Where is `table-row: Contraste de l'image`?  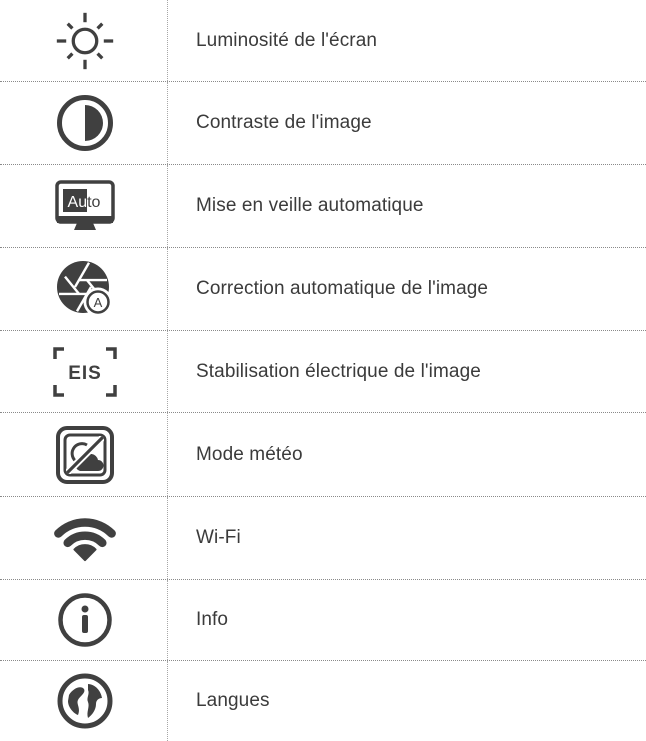 table-row: Contraste de l'image is located at coordinates (323, 123).